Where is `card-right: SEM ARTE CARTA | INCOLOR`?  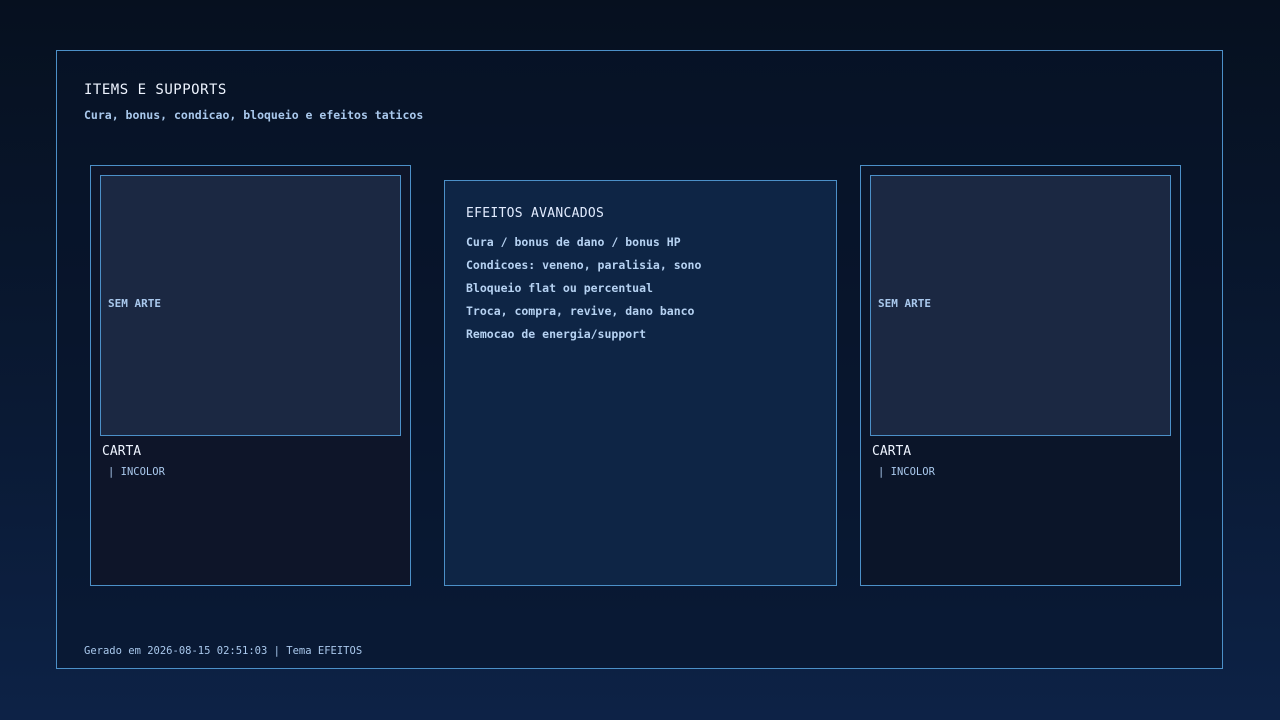
card-right: SEM ARTE CARTA | INCOLOR is located at coordinates (1020, 375).